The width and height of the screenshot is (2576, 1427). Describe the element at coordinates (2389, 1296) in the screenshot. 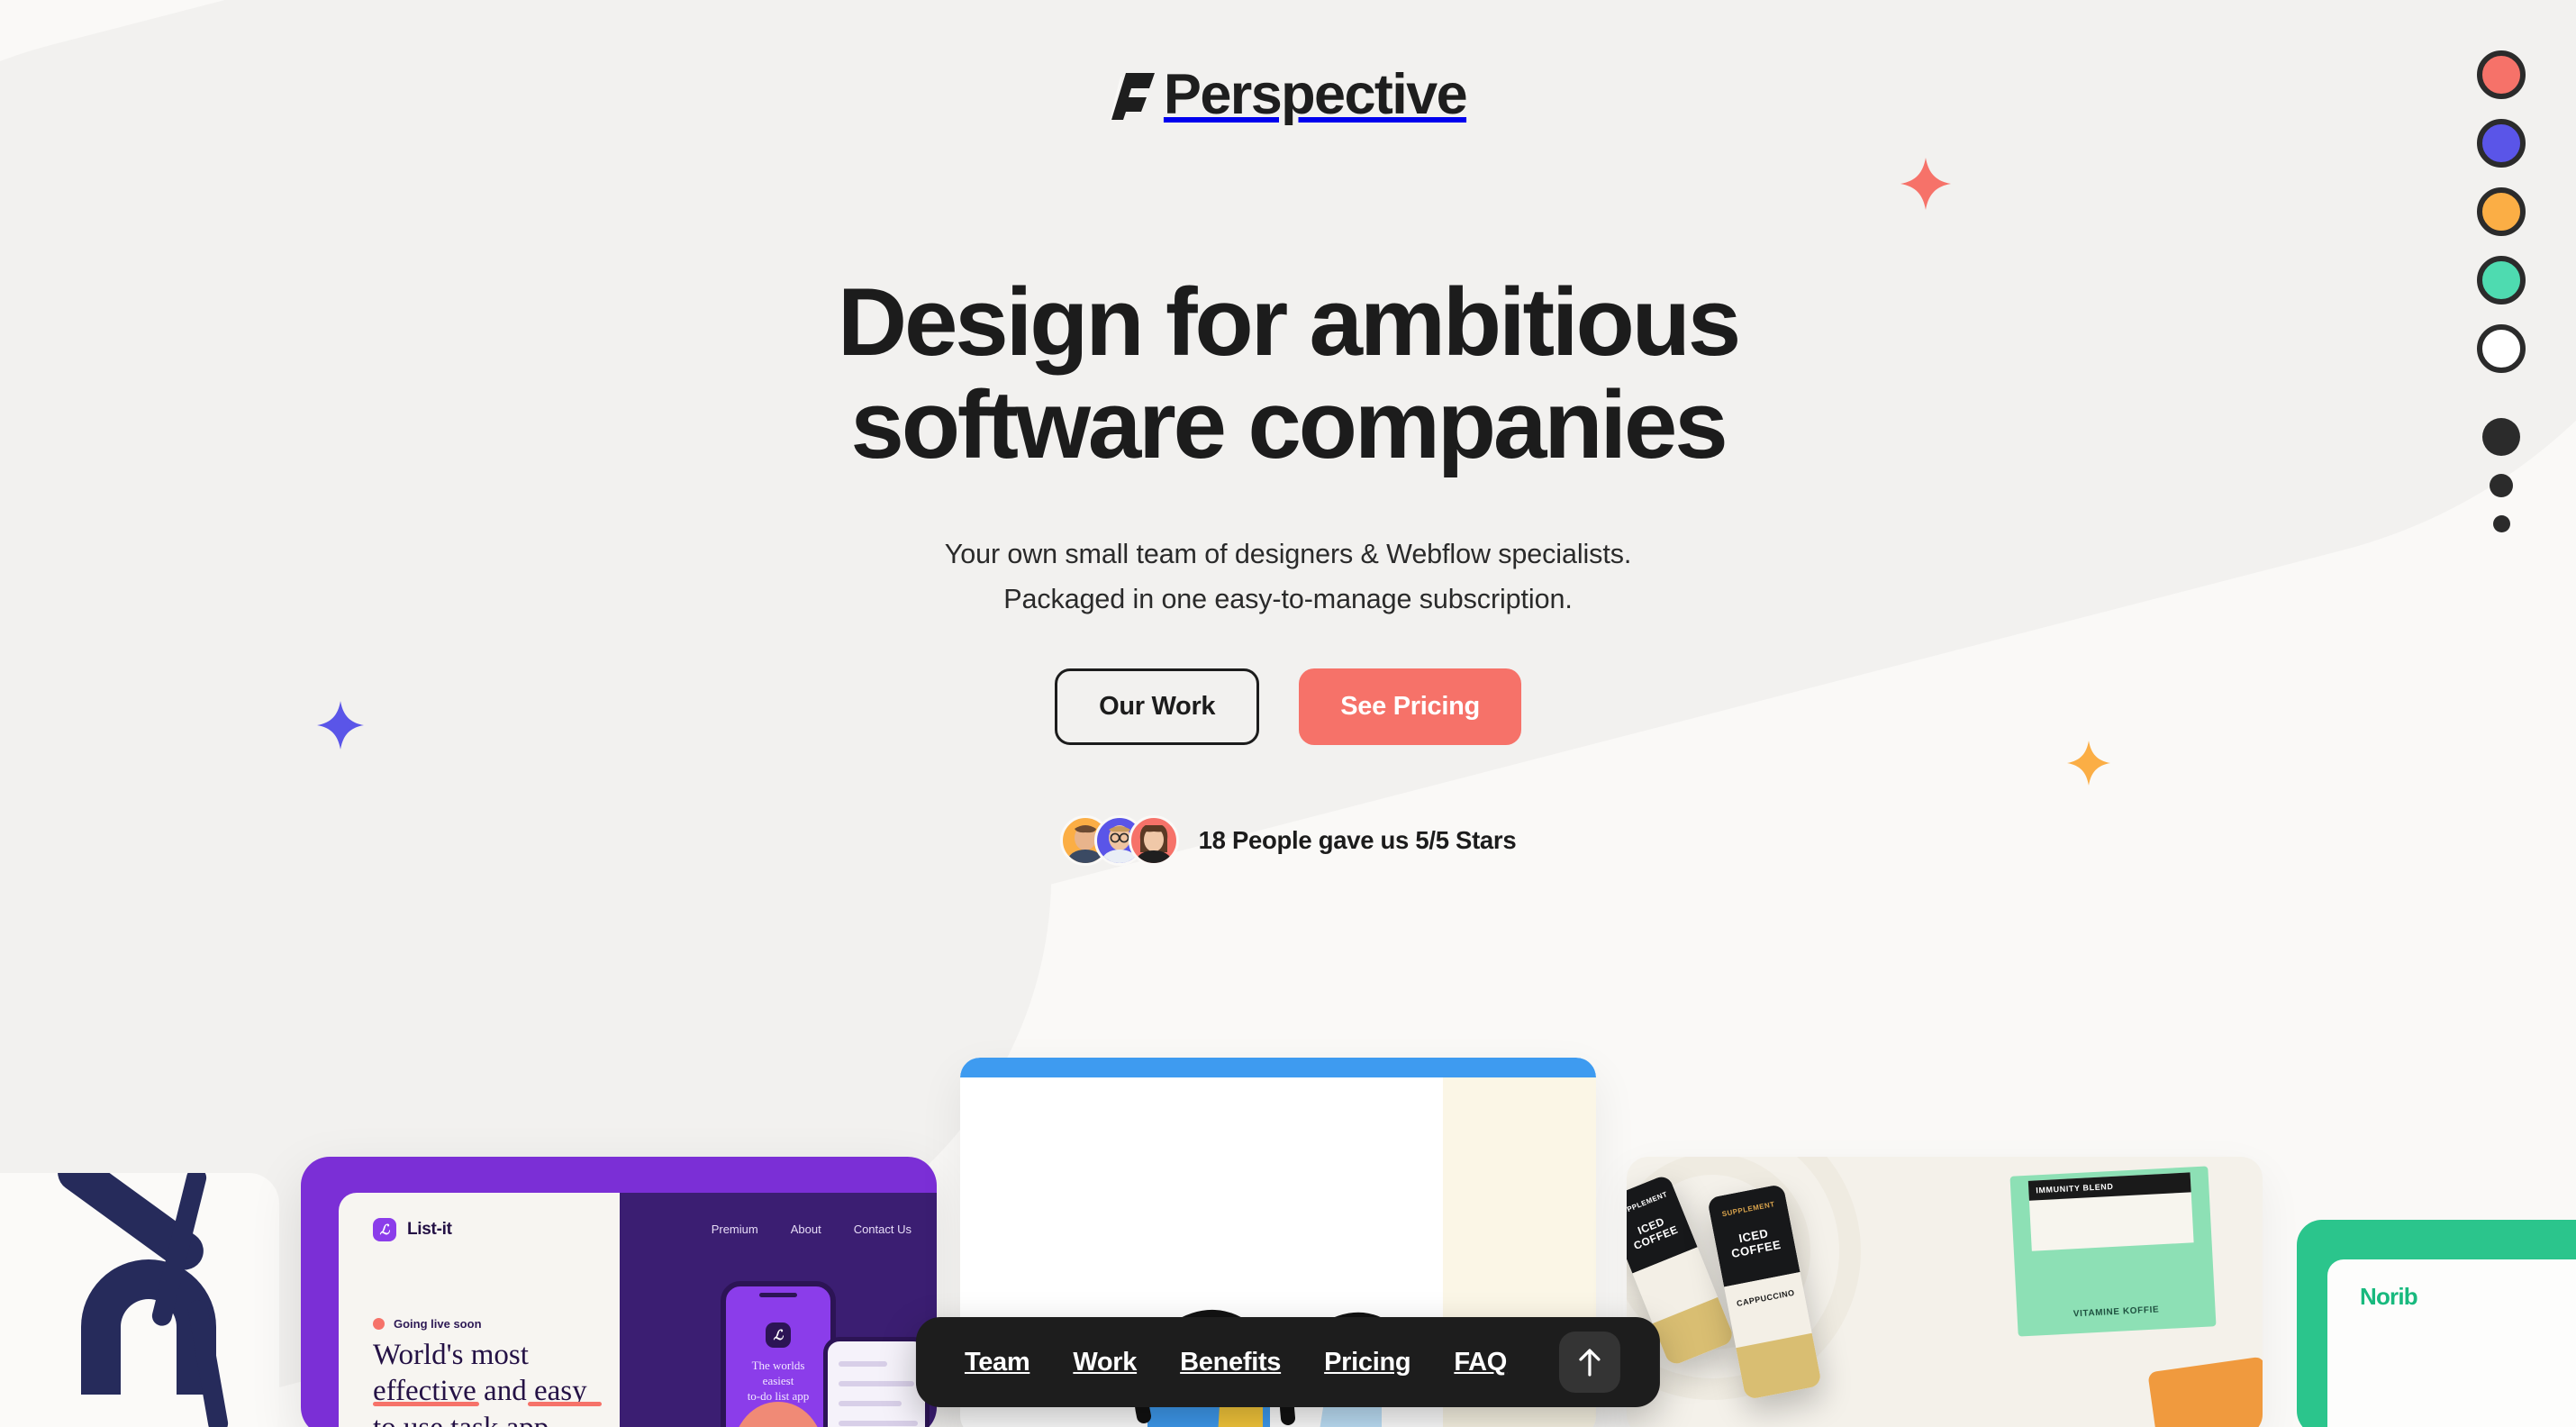

I see `norib-brand-name: Norib` at that location.